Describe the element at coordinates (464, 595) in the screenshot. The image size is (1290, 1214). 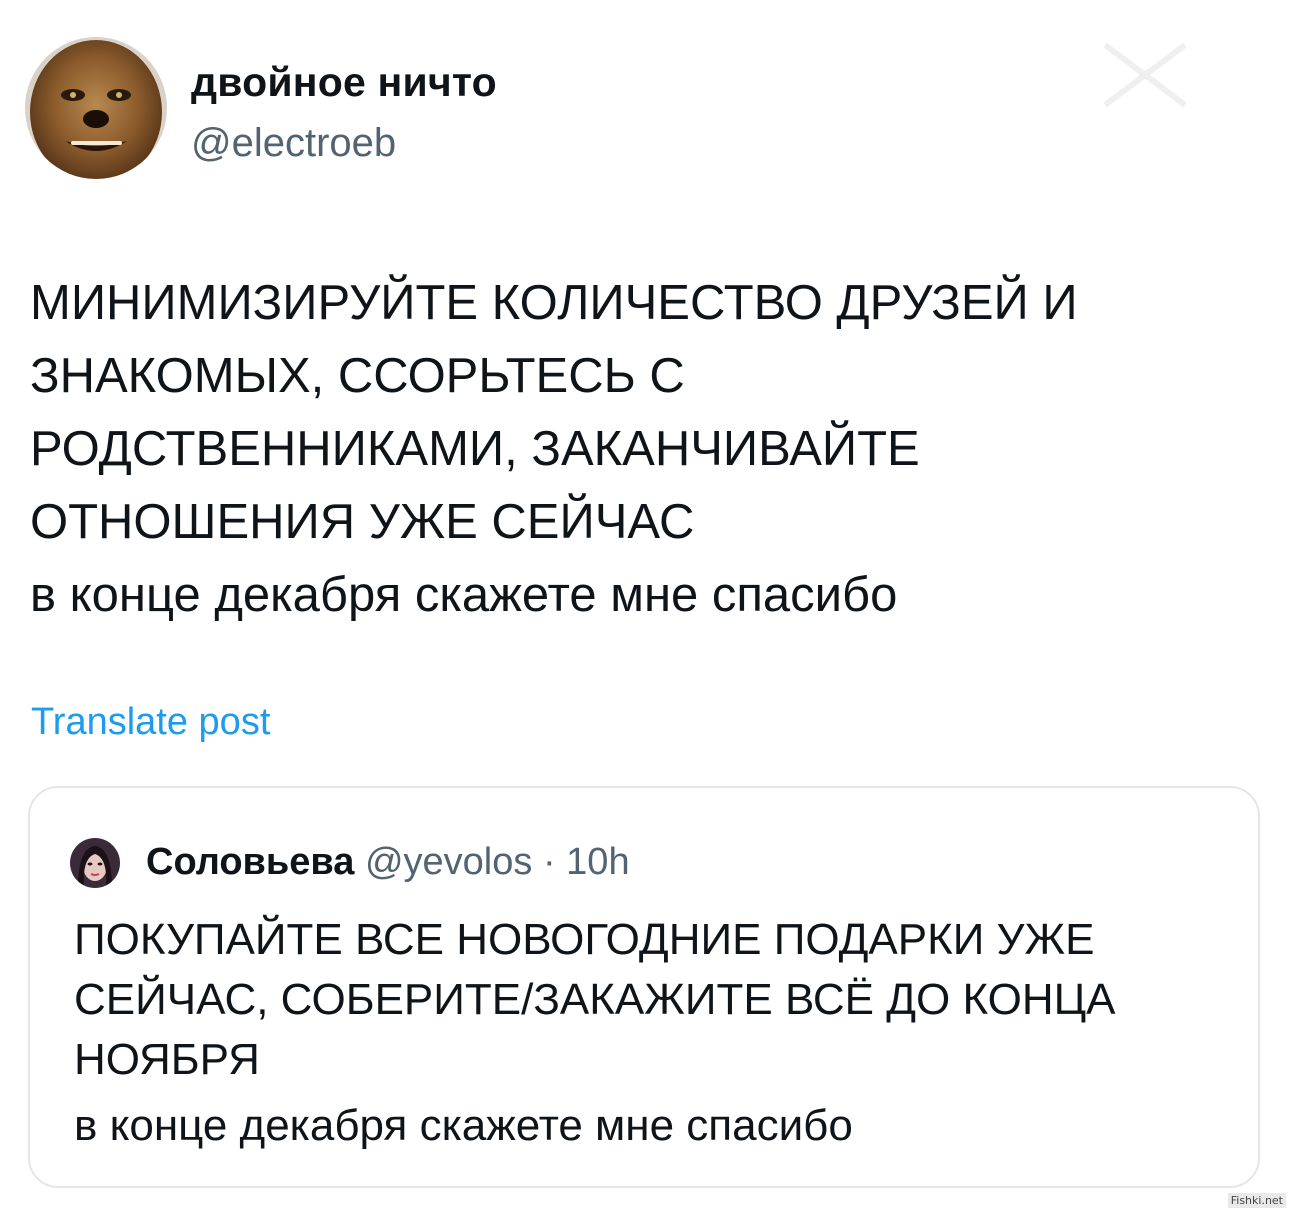
I see `post-text-tail: в конце декабря скажете мне спасибо` at that location.